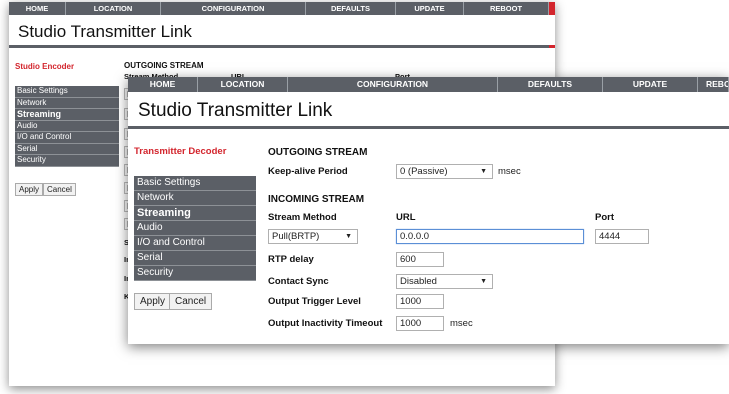 Image resolution: width=729 pixels, height=394 pixels. I want to click on output-inactivity-timeout-input: 1000, so click(420, 323).